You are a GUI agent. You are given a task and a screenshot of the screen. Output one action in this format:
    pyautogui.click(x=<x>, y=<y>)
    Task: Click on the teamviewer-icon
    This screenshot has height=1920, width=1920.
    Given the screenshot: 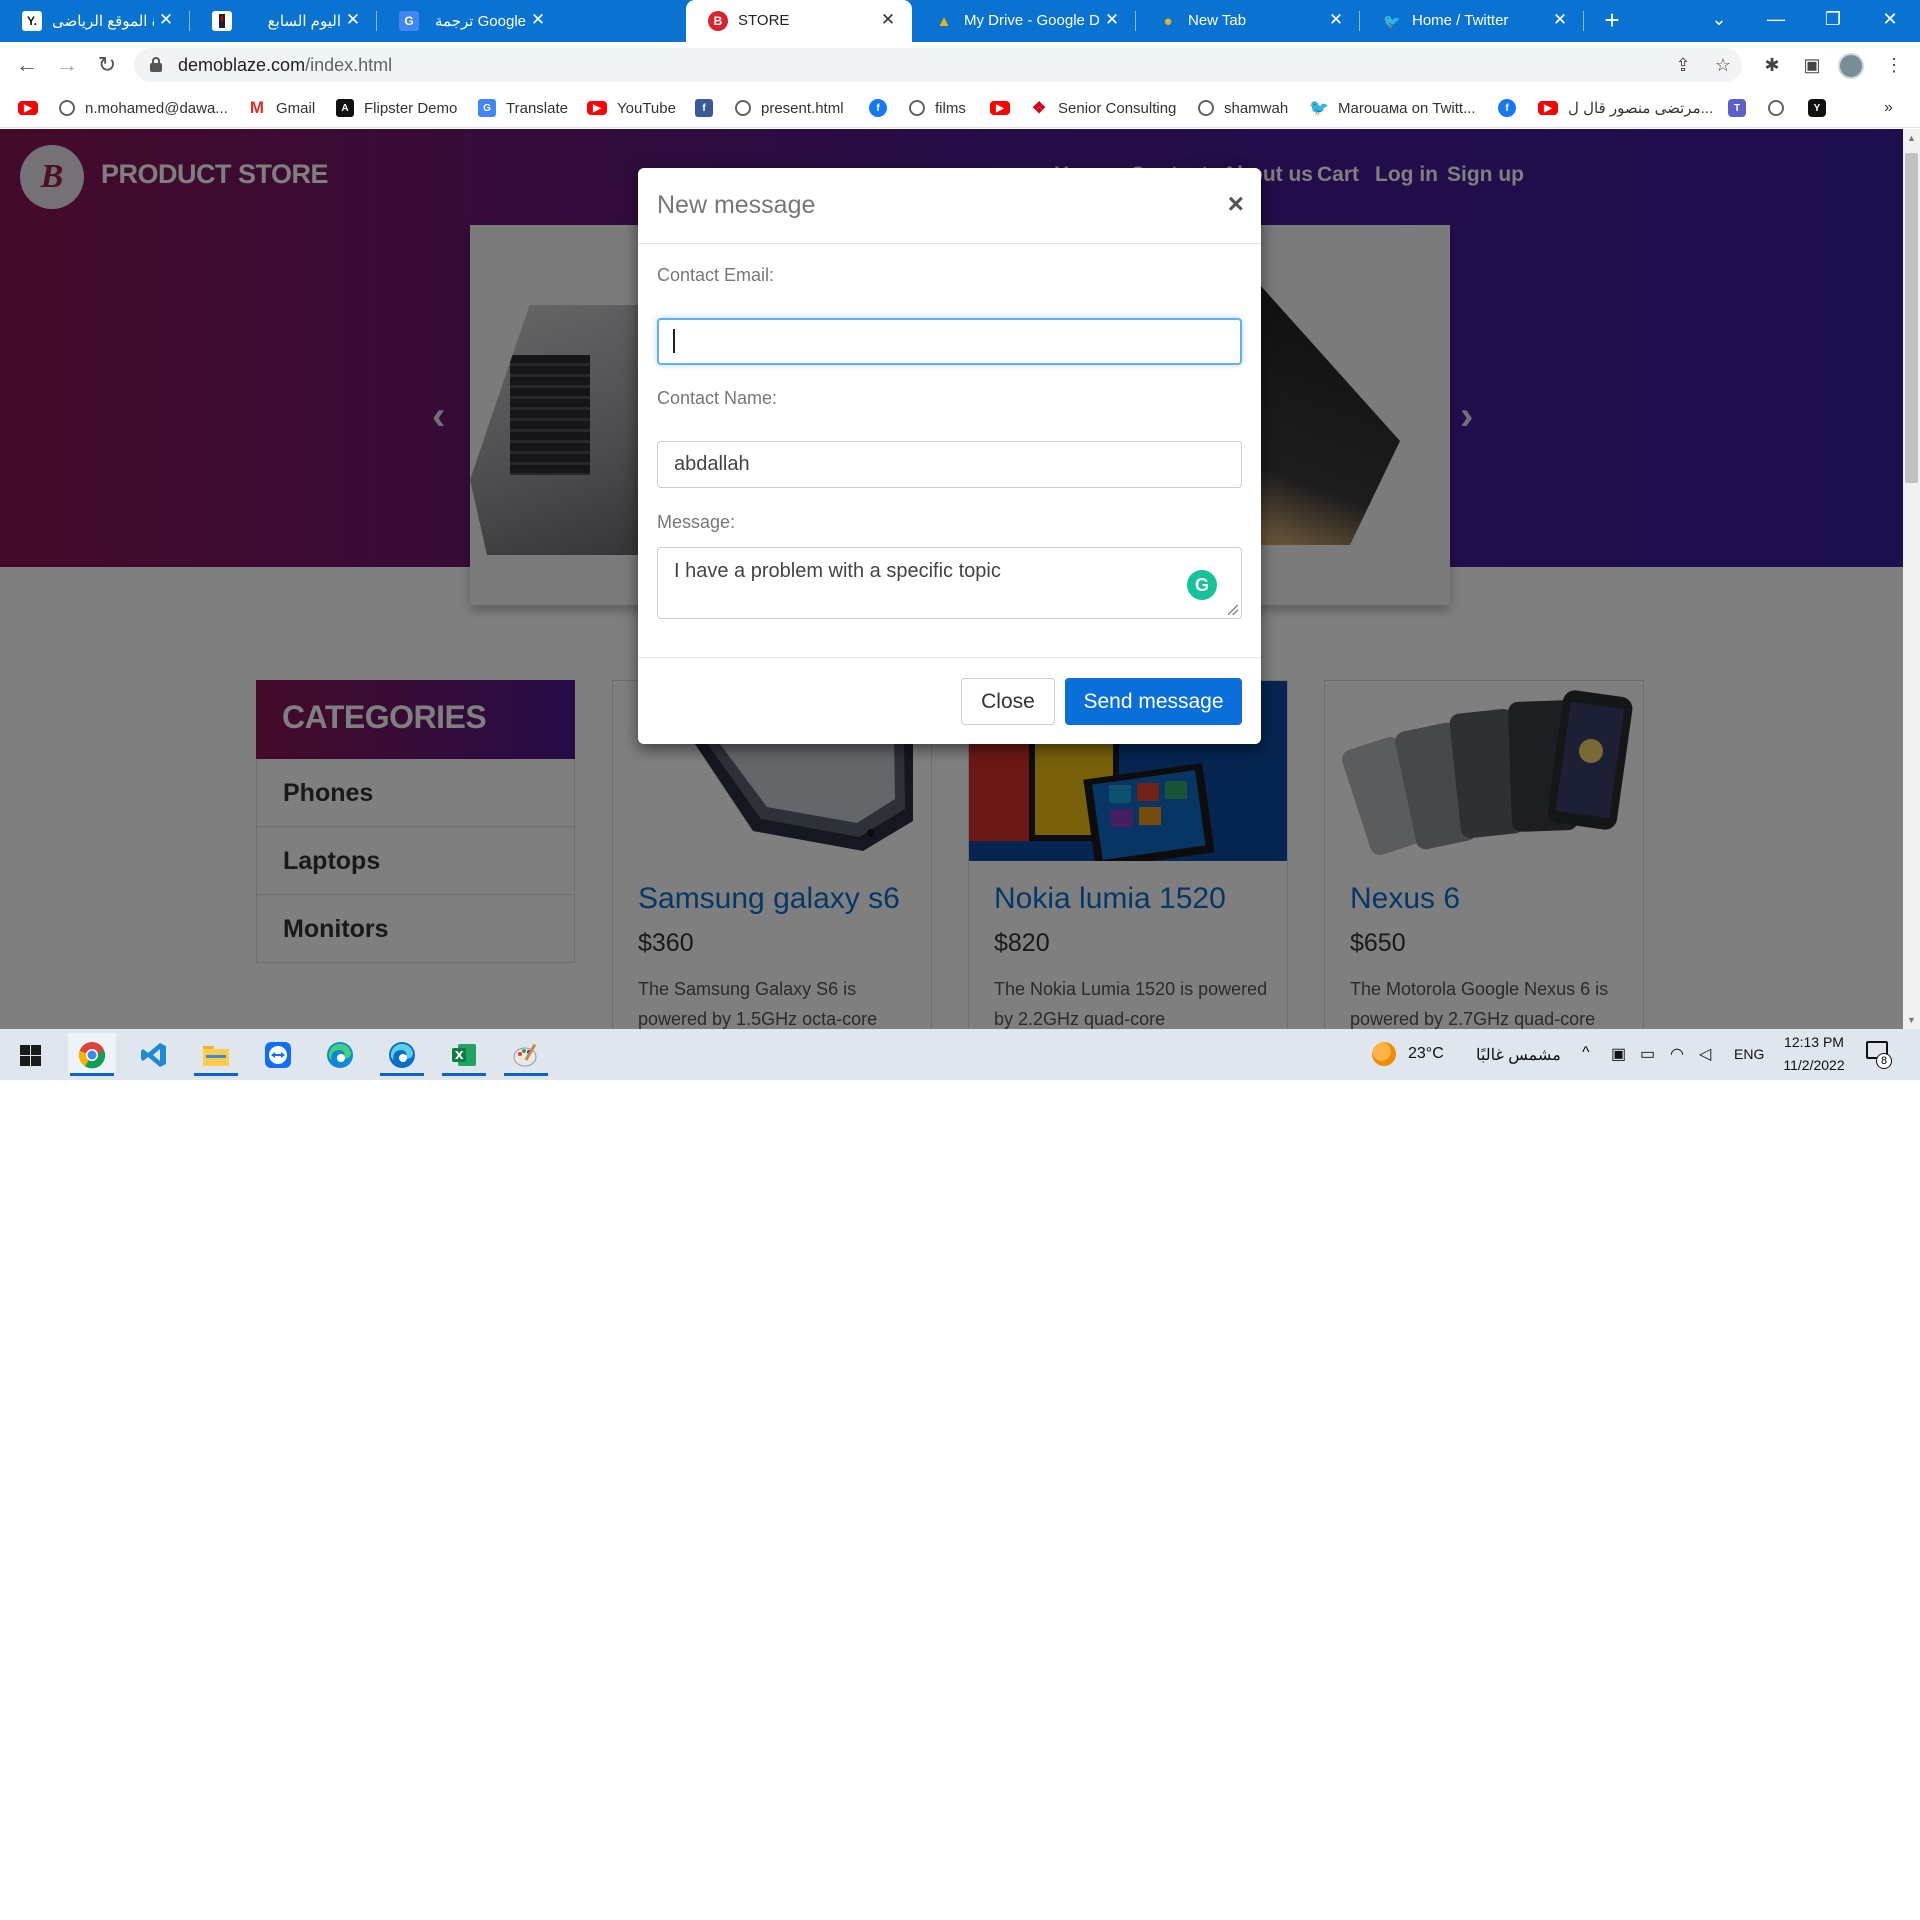 What is the action you would take?
    pyautogui.click(x=278, y=1054)
    